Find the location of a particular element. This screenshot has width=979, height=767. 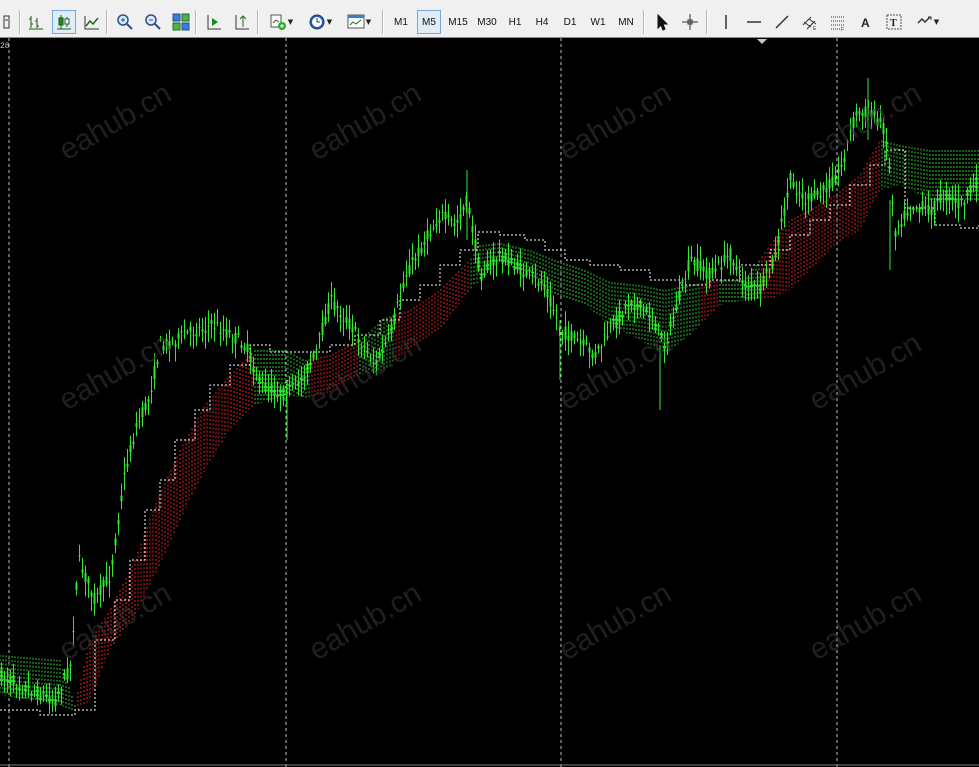

periods-clock-button: ▼ is located at coordinates (320, 22).